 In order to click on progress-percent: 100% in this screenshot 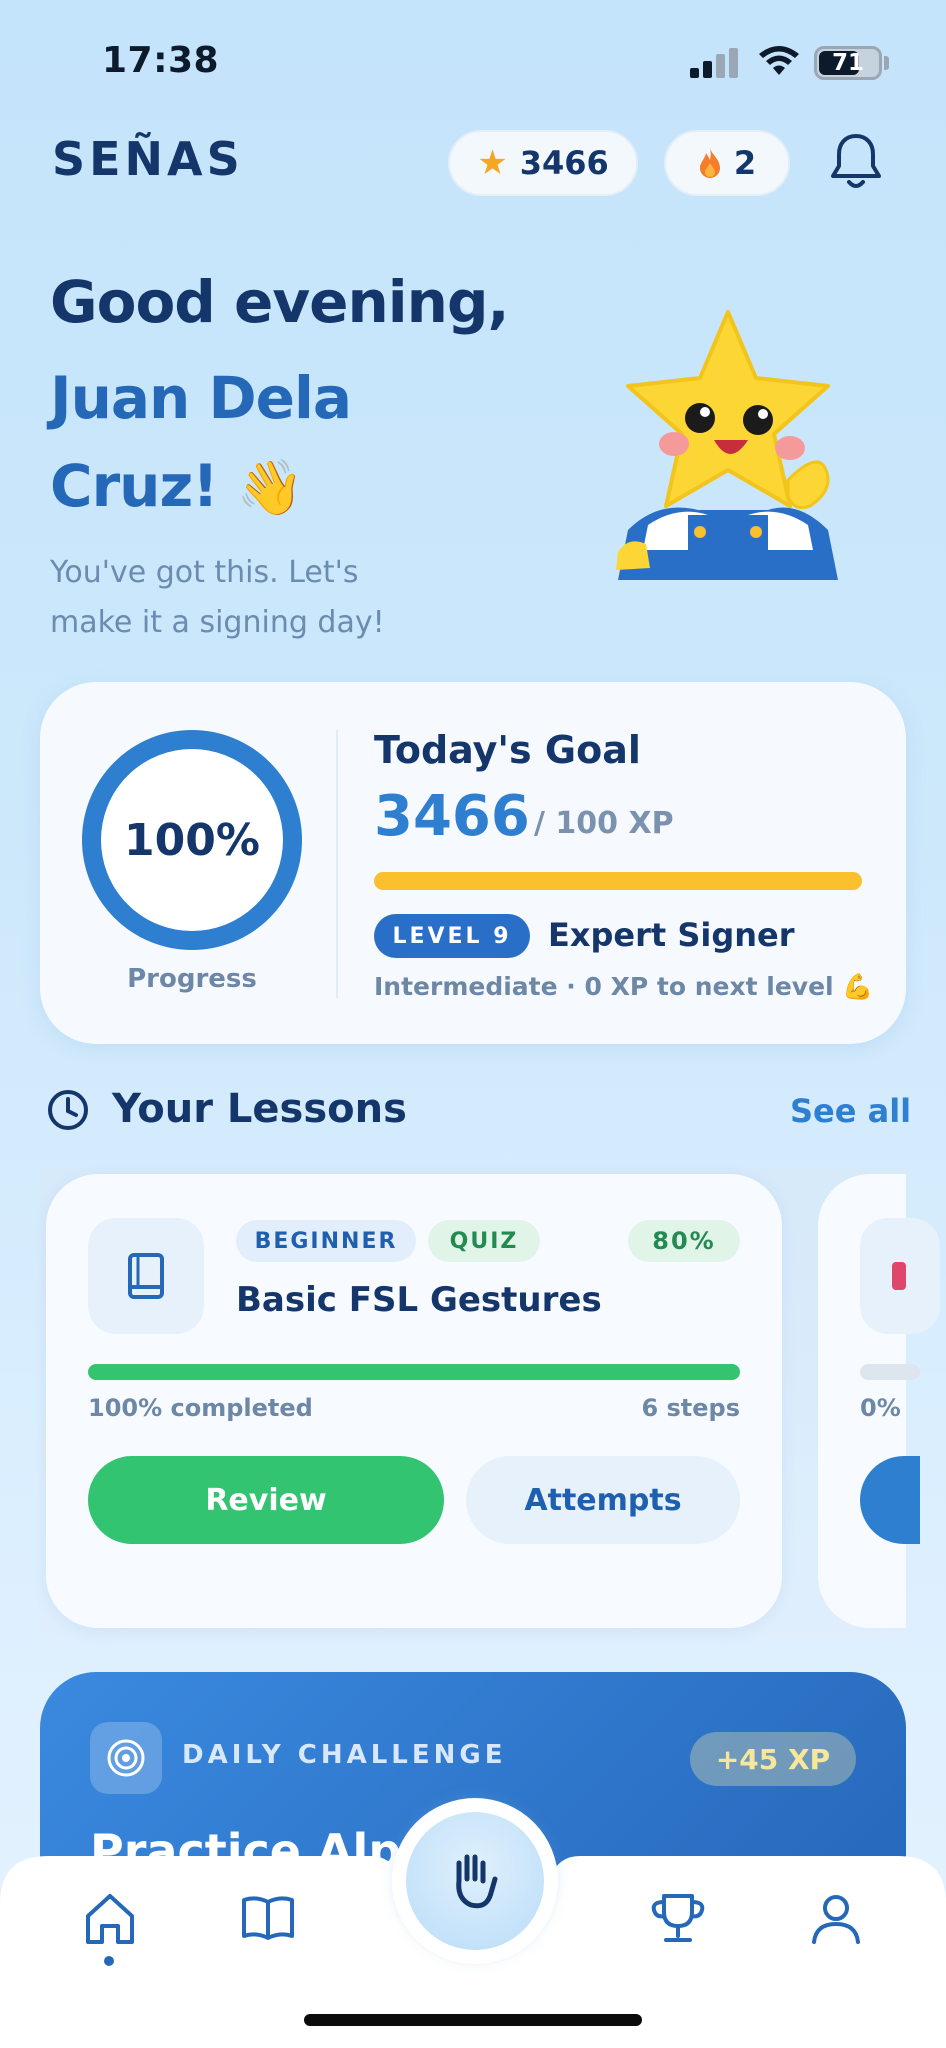, I will do `click(192, 840)`.